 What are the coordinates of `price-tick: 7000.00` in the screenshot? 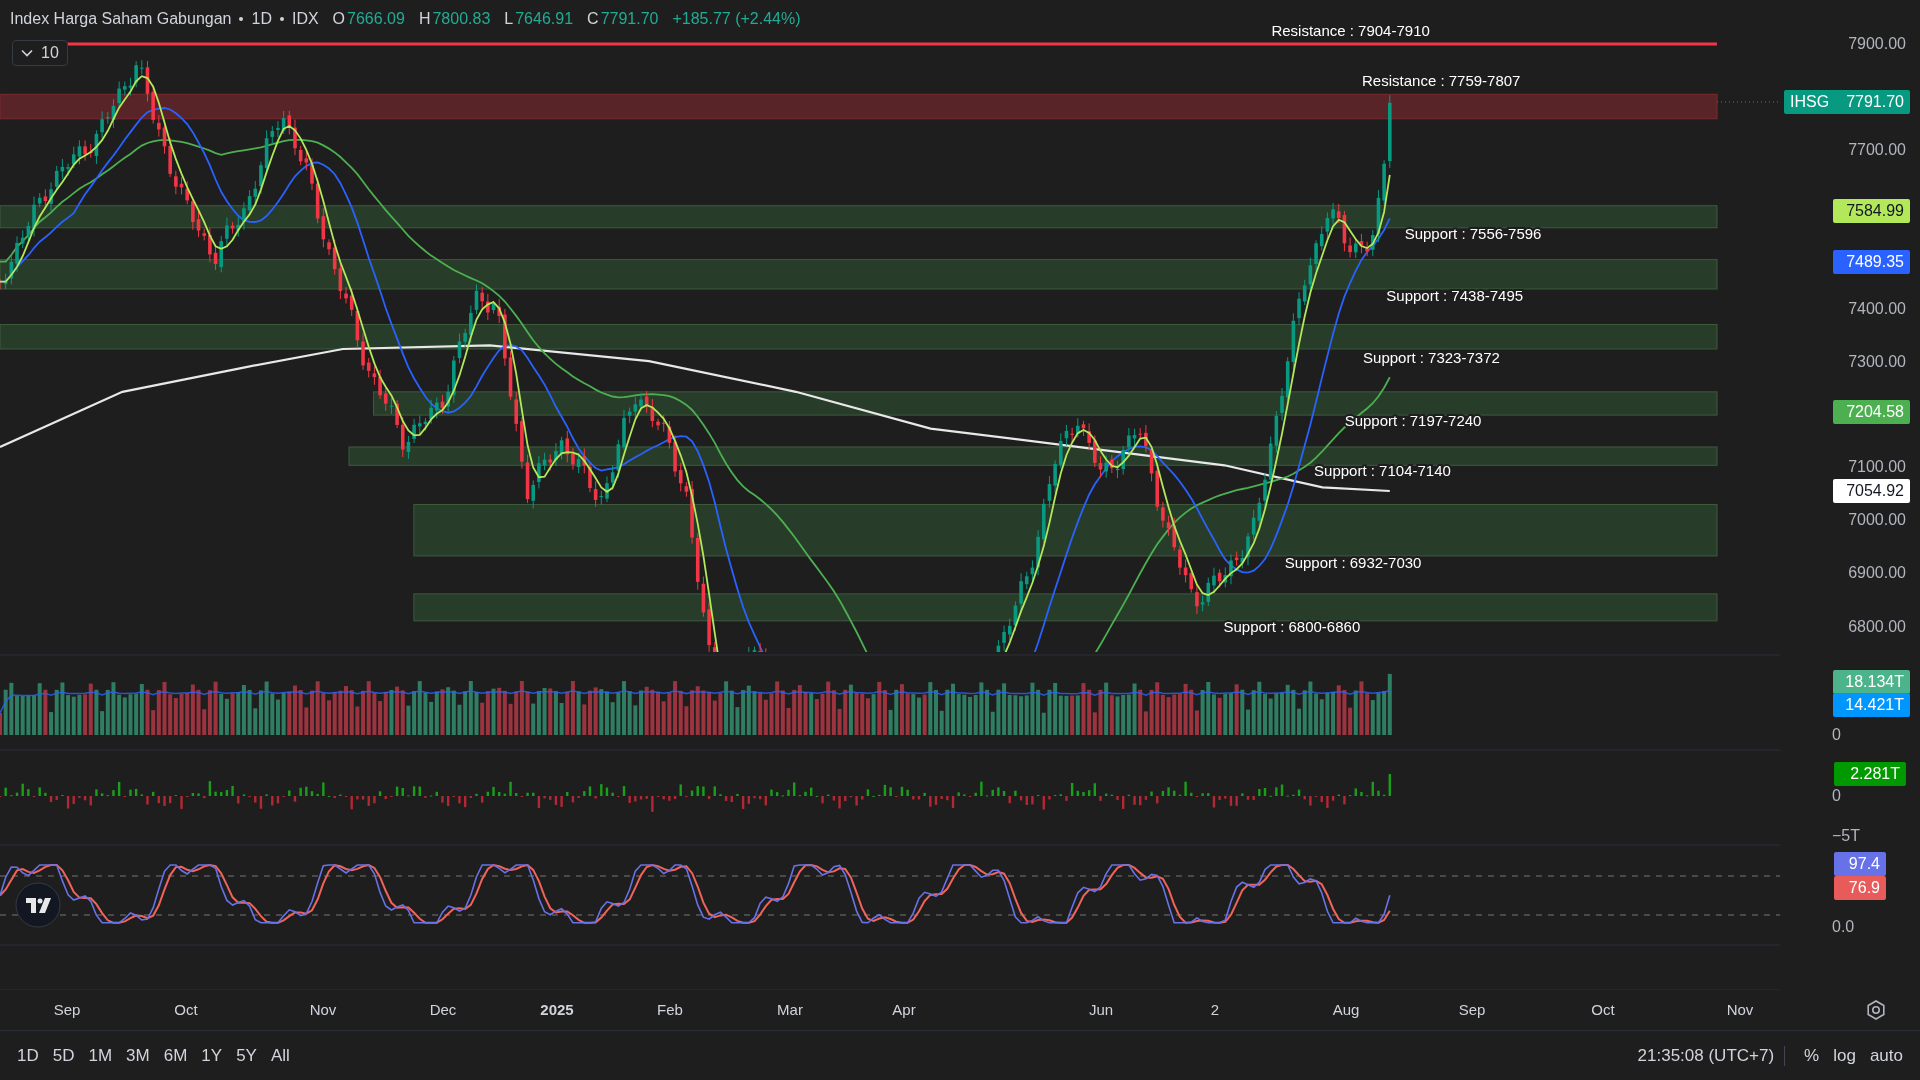 It's located at (1877, 520).